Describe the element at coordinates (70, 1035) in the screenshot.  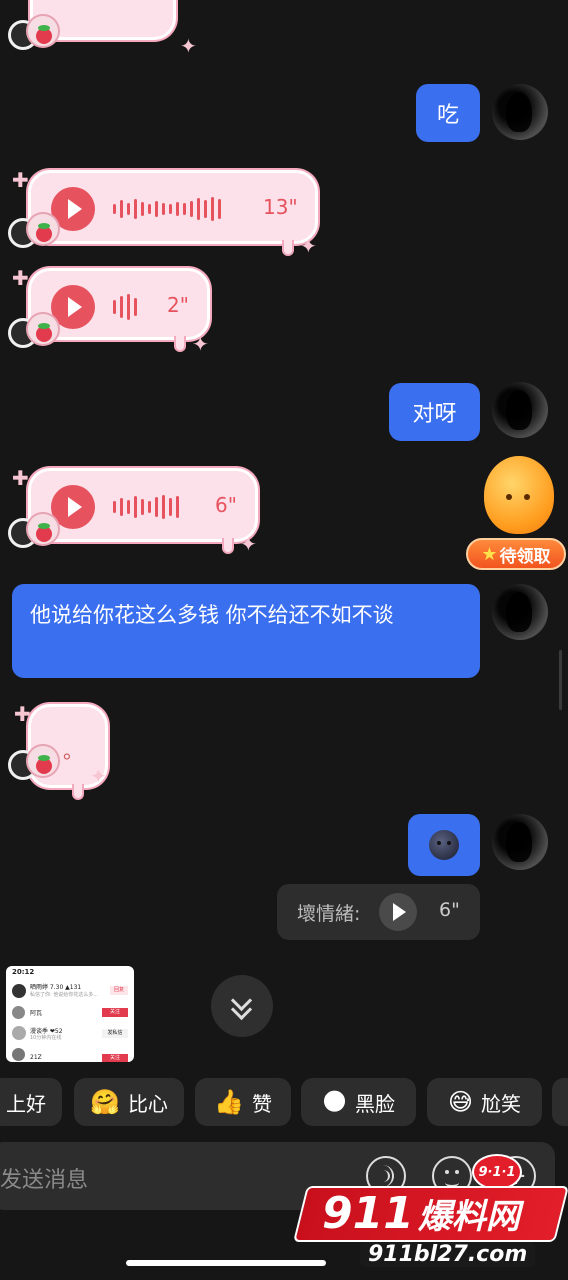
I see `thumbnail-row: 漫谈季 ❤52 10分钟内在线 发私信` at that location.